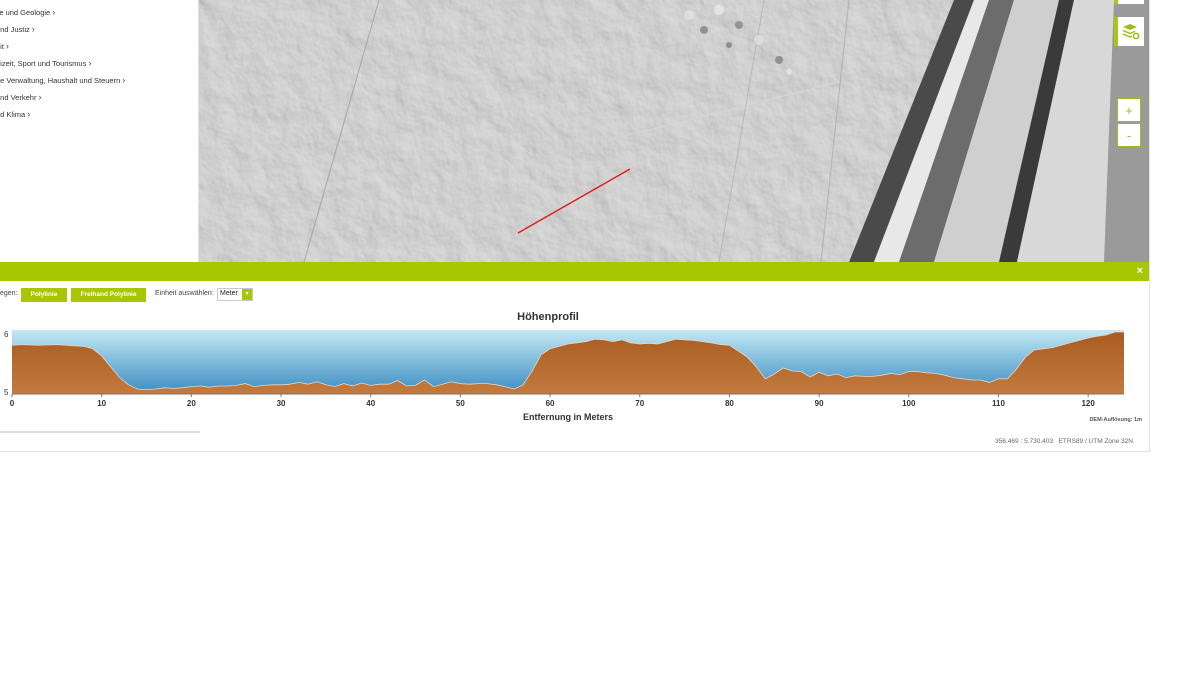 Image resolution: width=1200 pixels, height=675 pixels. Describe the element at coordinates (97, 97) in the screenshot. I see `sidebar-item-verkehr: und Verkehr ›` at that location.